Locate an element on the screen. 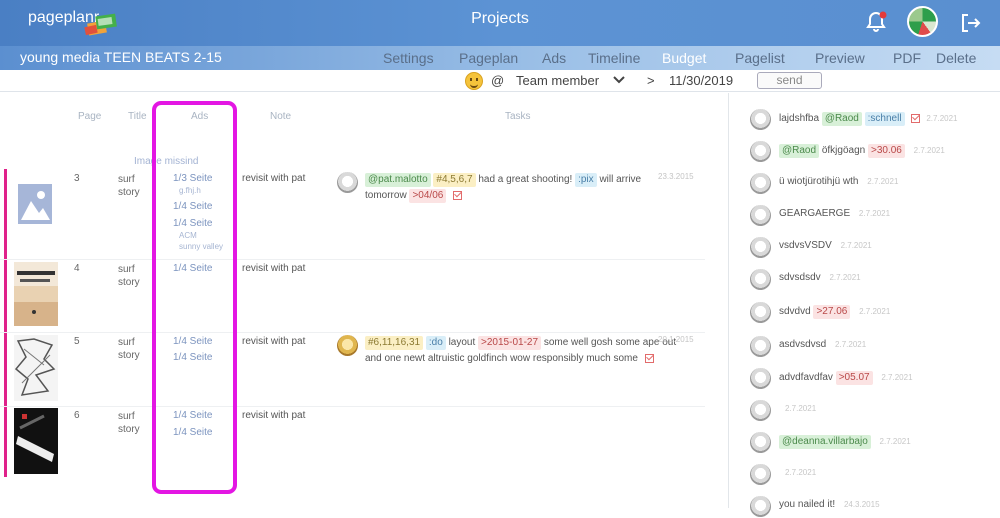  logout-icon is located at coordinates (970, 23).